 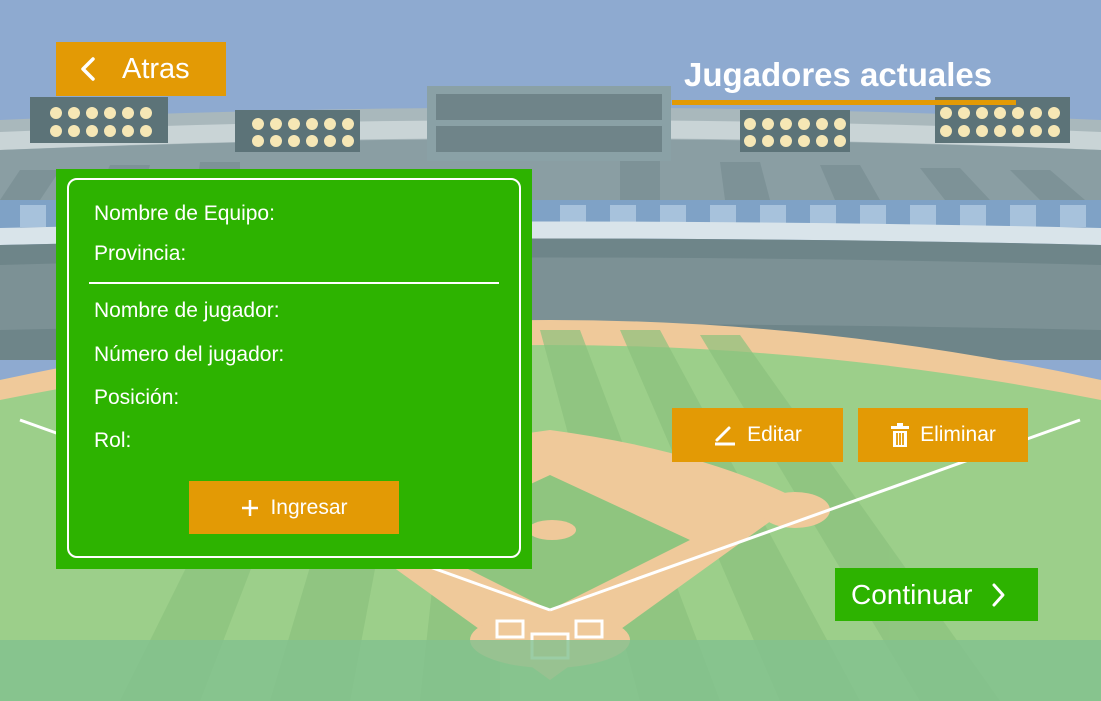 What do you see at coordinates (844, 102) in the screenshot?
I see `title-underline` at bounding box center [844, 102].